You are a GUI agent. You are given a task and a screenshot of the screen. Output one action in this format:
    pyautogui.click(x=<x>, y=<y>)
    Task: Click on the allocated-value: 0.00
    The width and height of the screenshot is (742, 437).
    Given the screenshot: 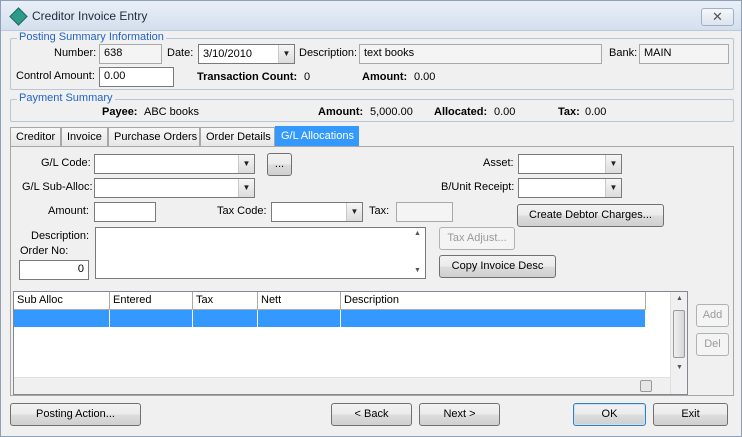 What is the action you would take?
    pyautogui.click(x=505, y=112)
    